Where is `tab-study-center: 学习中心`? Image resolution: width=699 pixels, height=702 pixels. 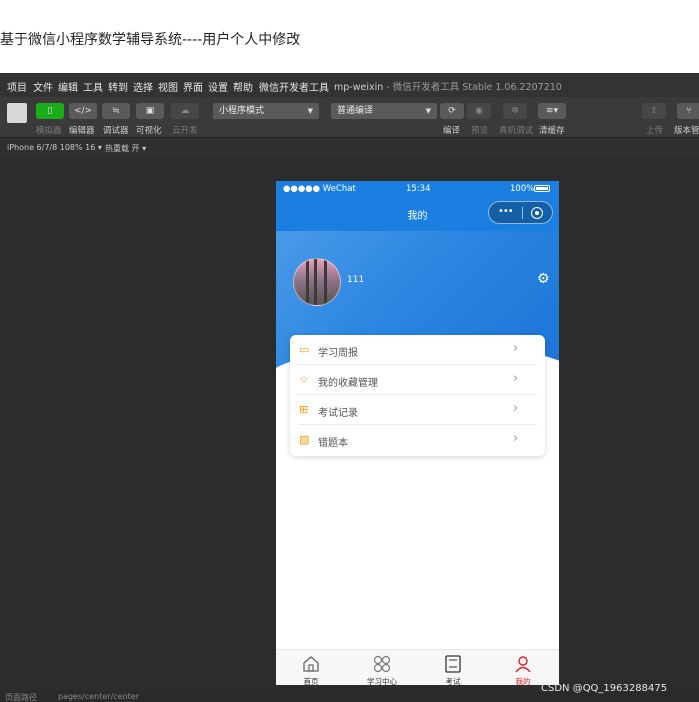 tab-study-center: 学习中心 is located at coordinates (382, 667).